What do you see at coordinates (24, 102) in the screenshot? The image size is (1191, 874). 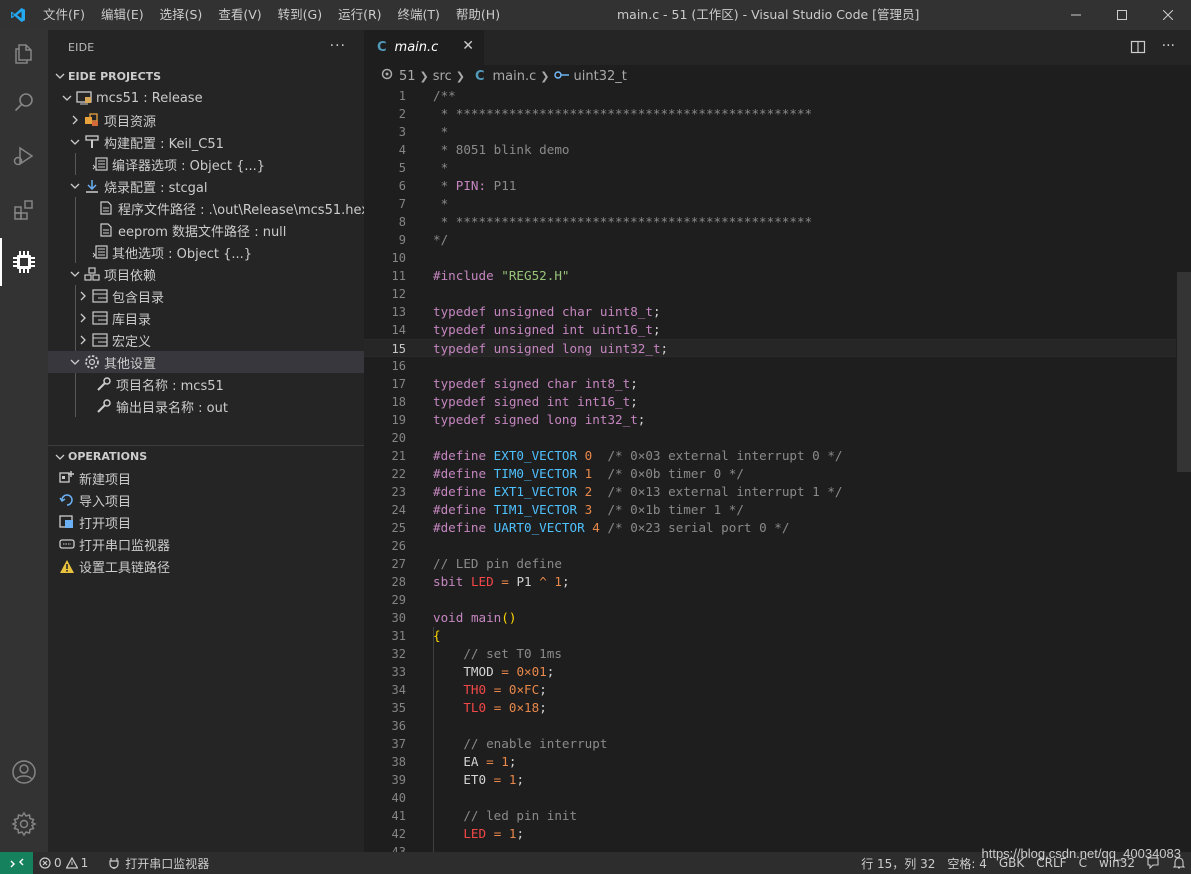 I see `search-icon` at bounding box center [24, 102].